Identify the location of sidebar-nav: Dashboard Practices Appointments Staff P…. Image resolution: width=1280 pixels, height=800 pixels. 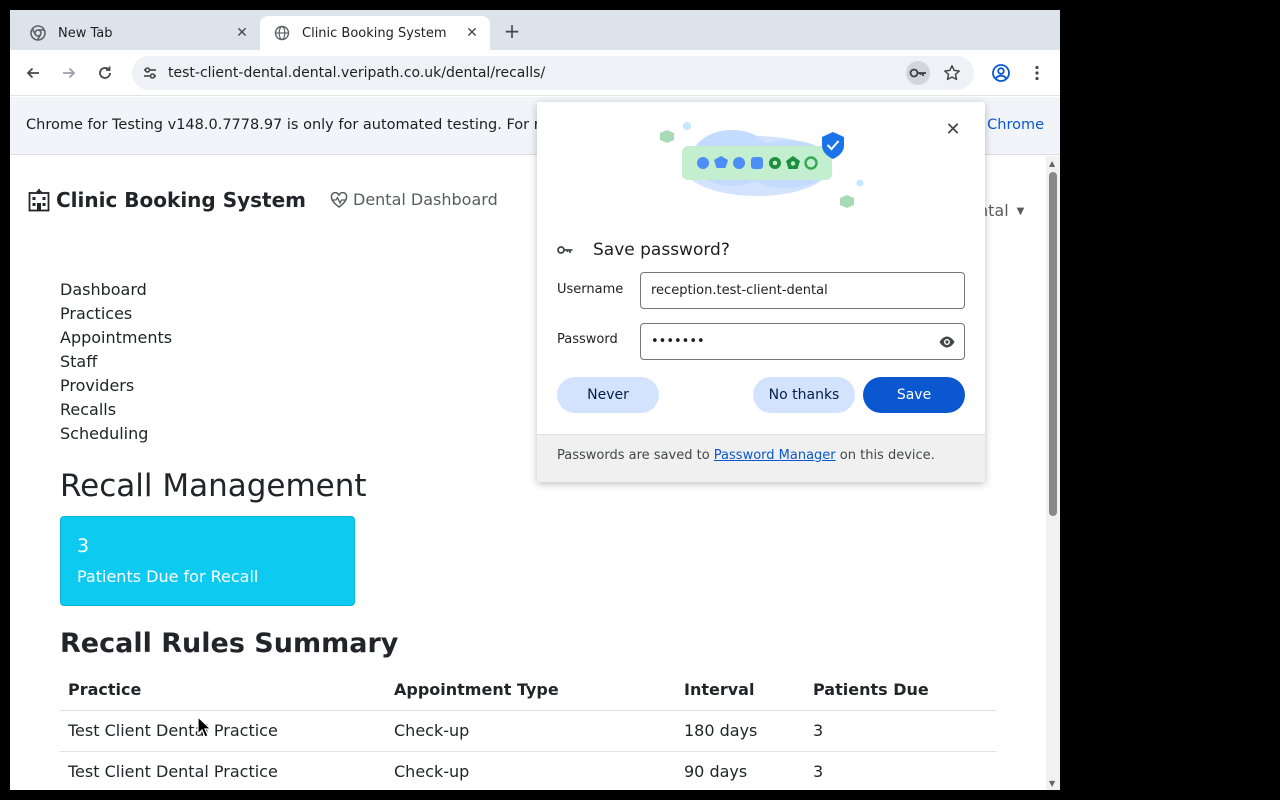
(116, 362).